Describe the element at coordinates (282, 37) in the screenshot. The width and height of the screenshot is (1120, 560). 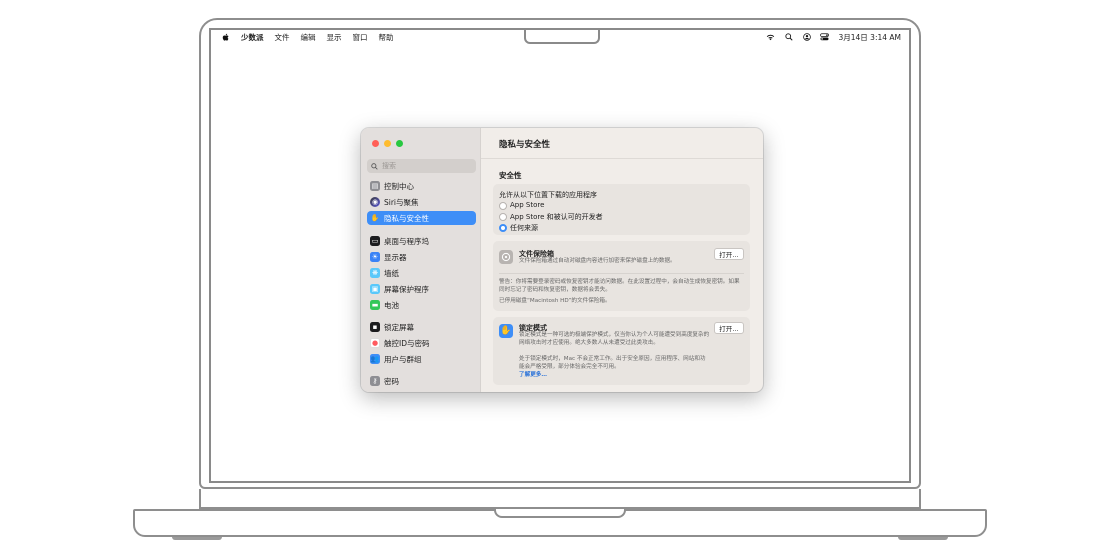
I see `menu-file: 文件` at that location.